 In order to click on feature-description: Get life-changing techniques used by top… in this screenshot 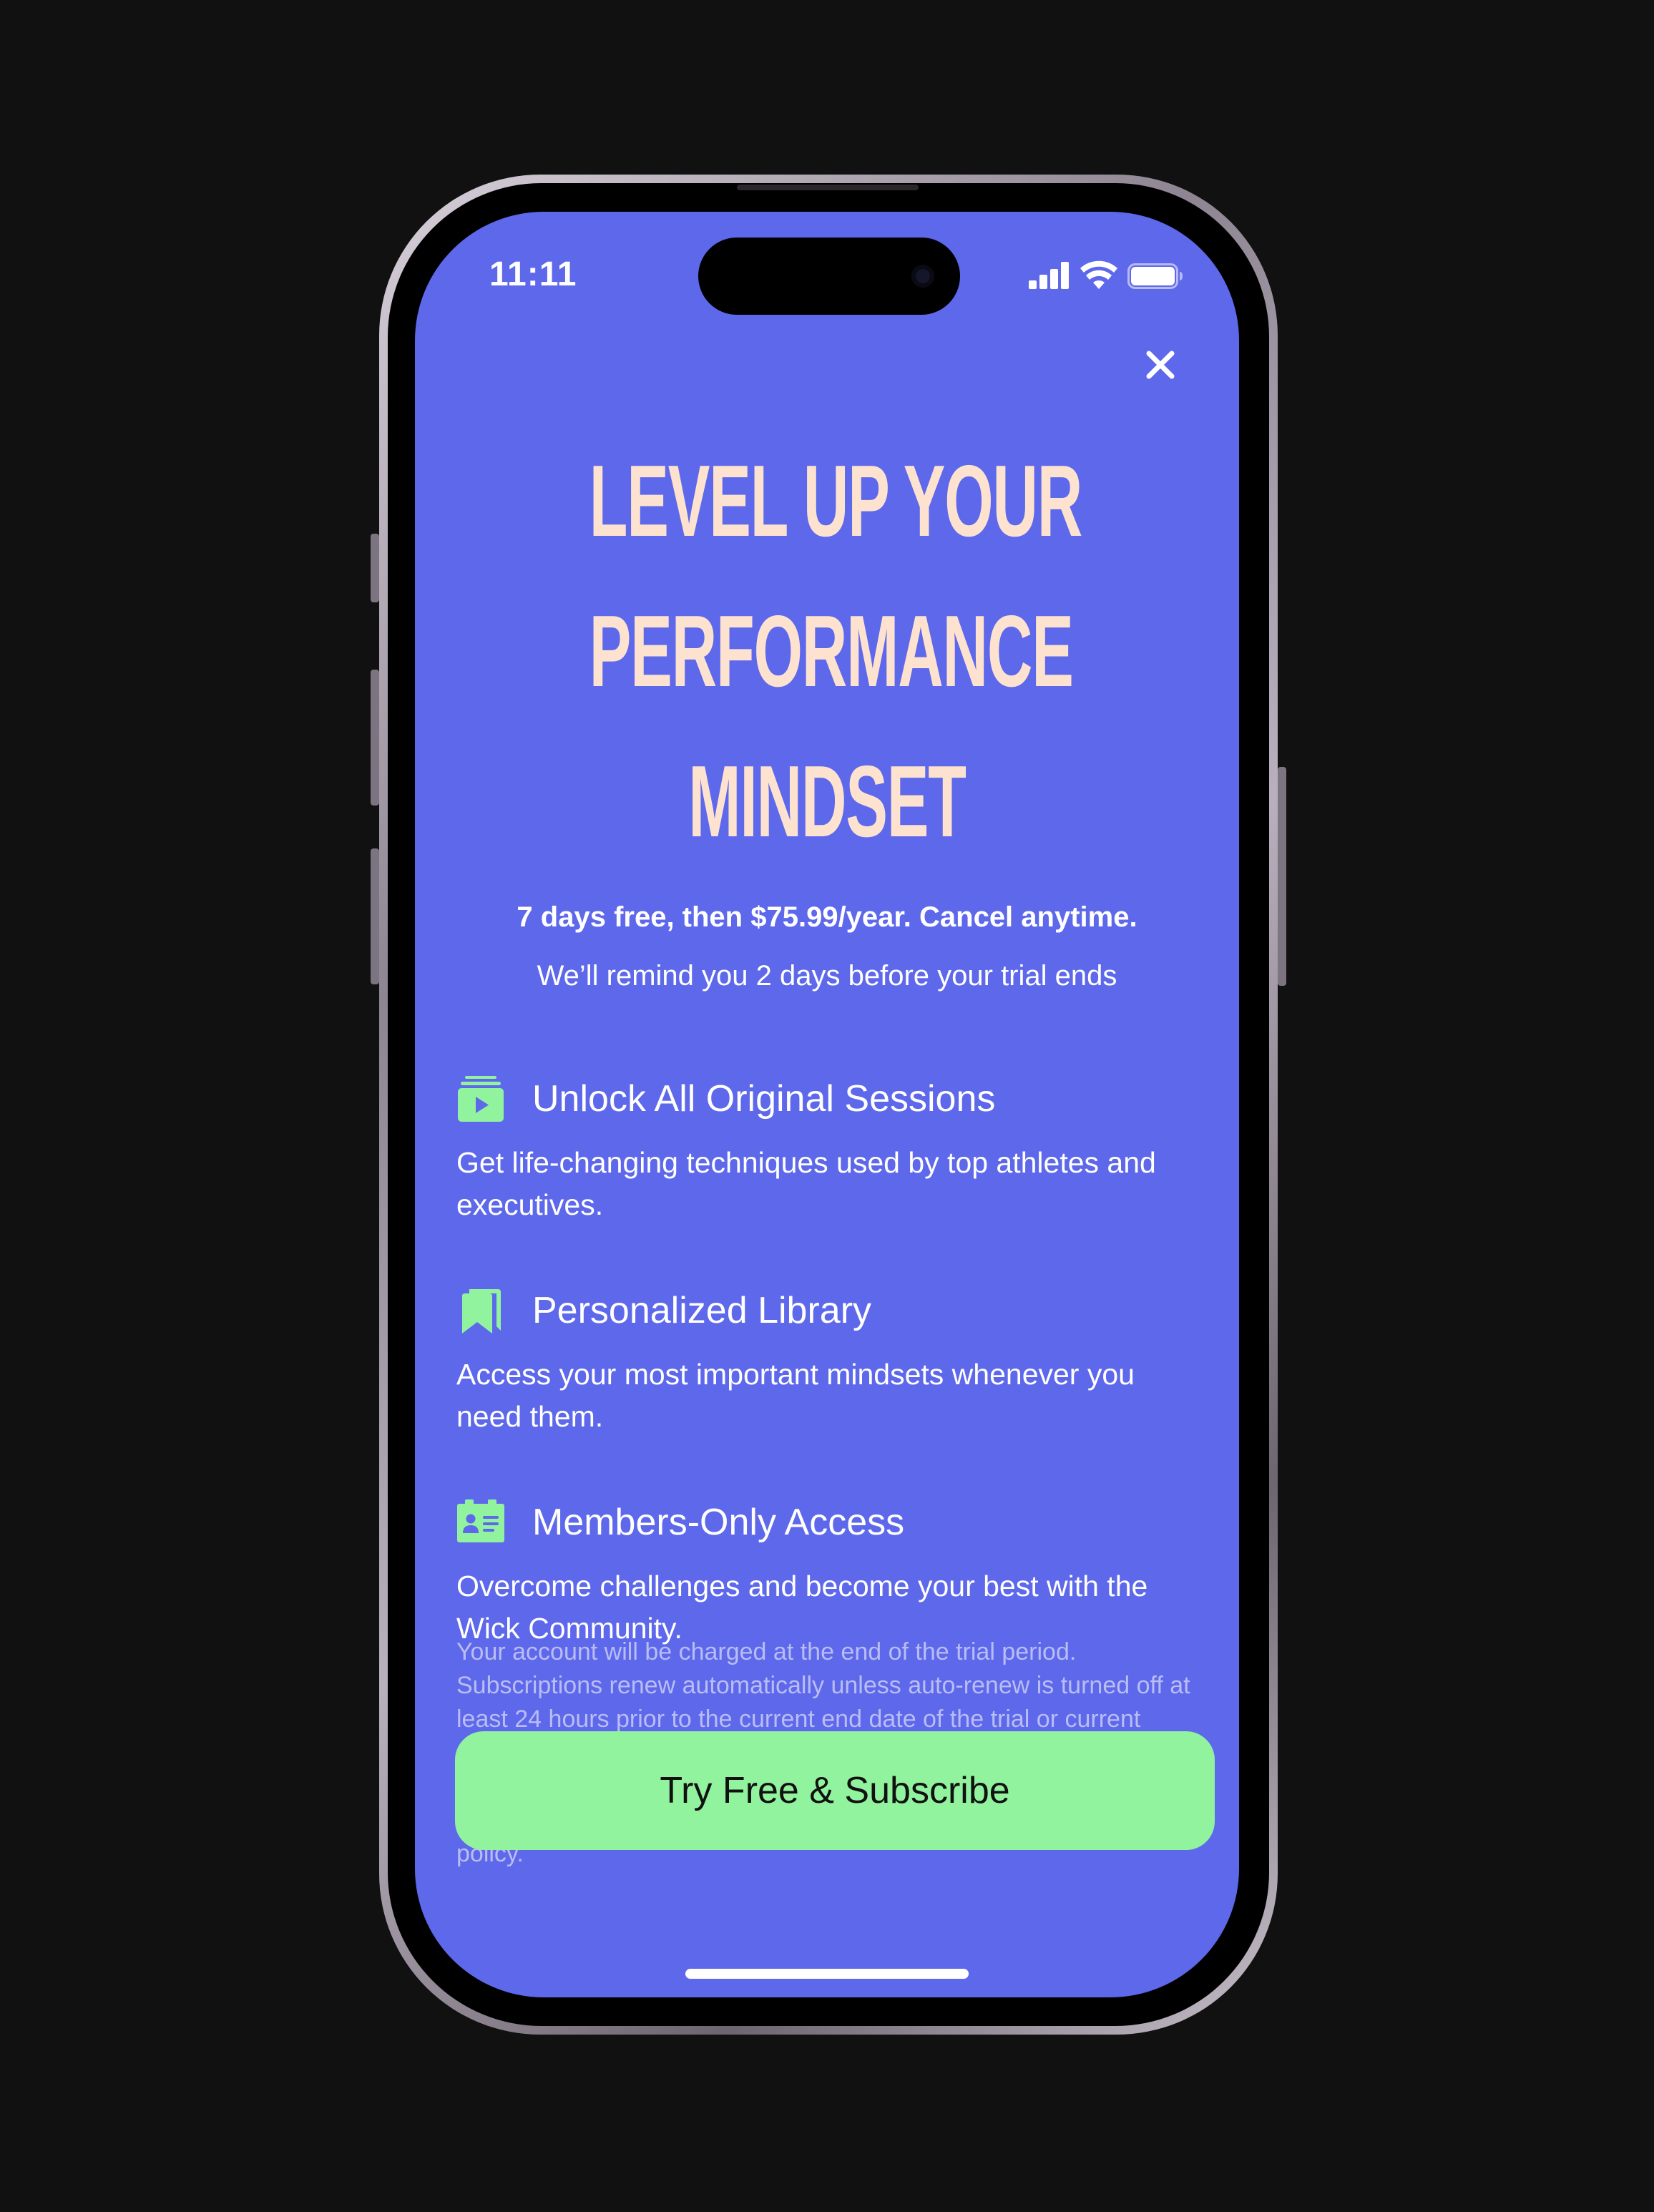, I will do `click(806, 1183)`.